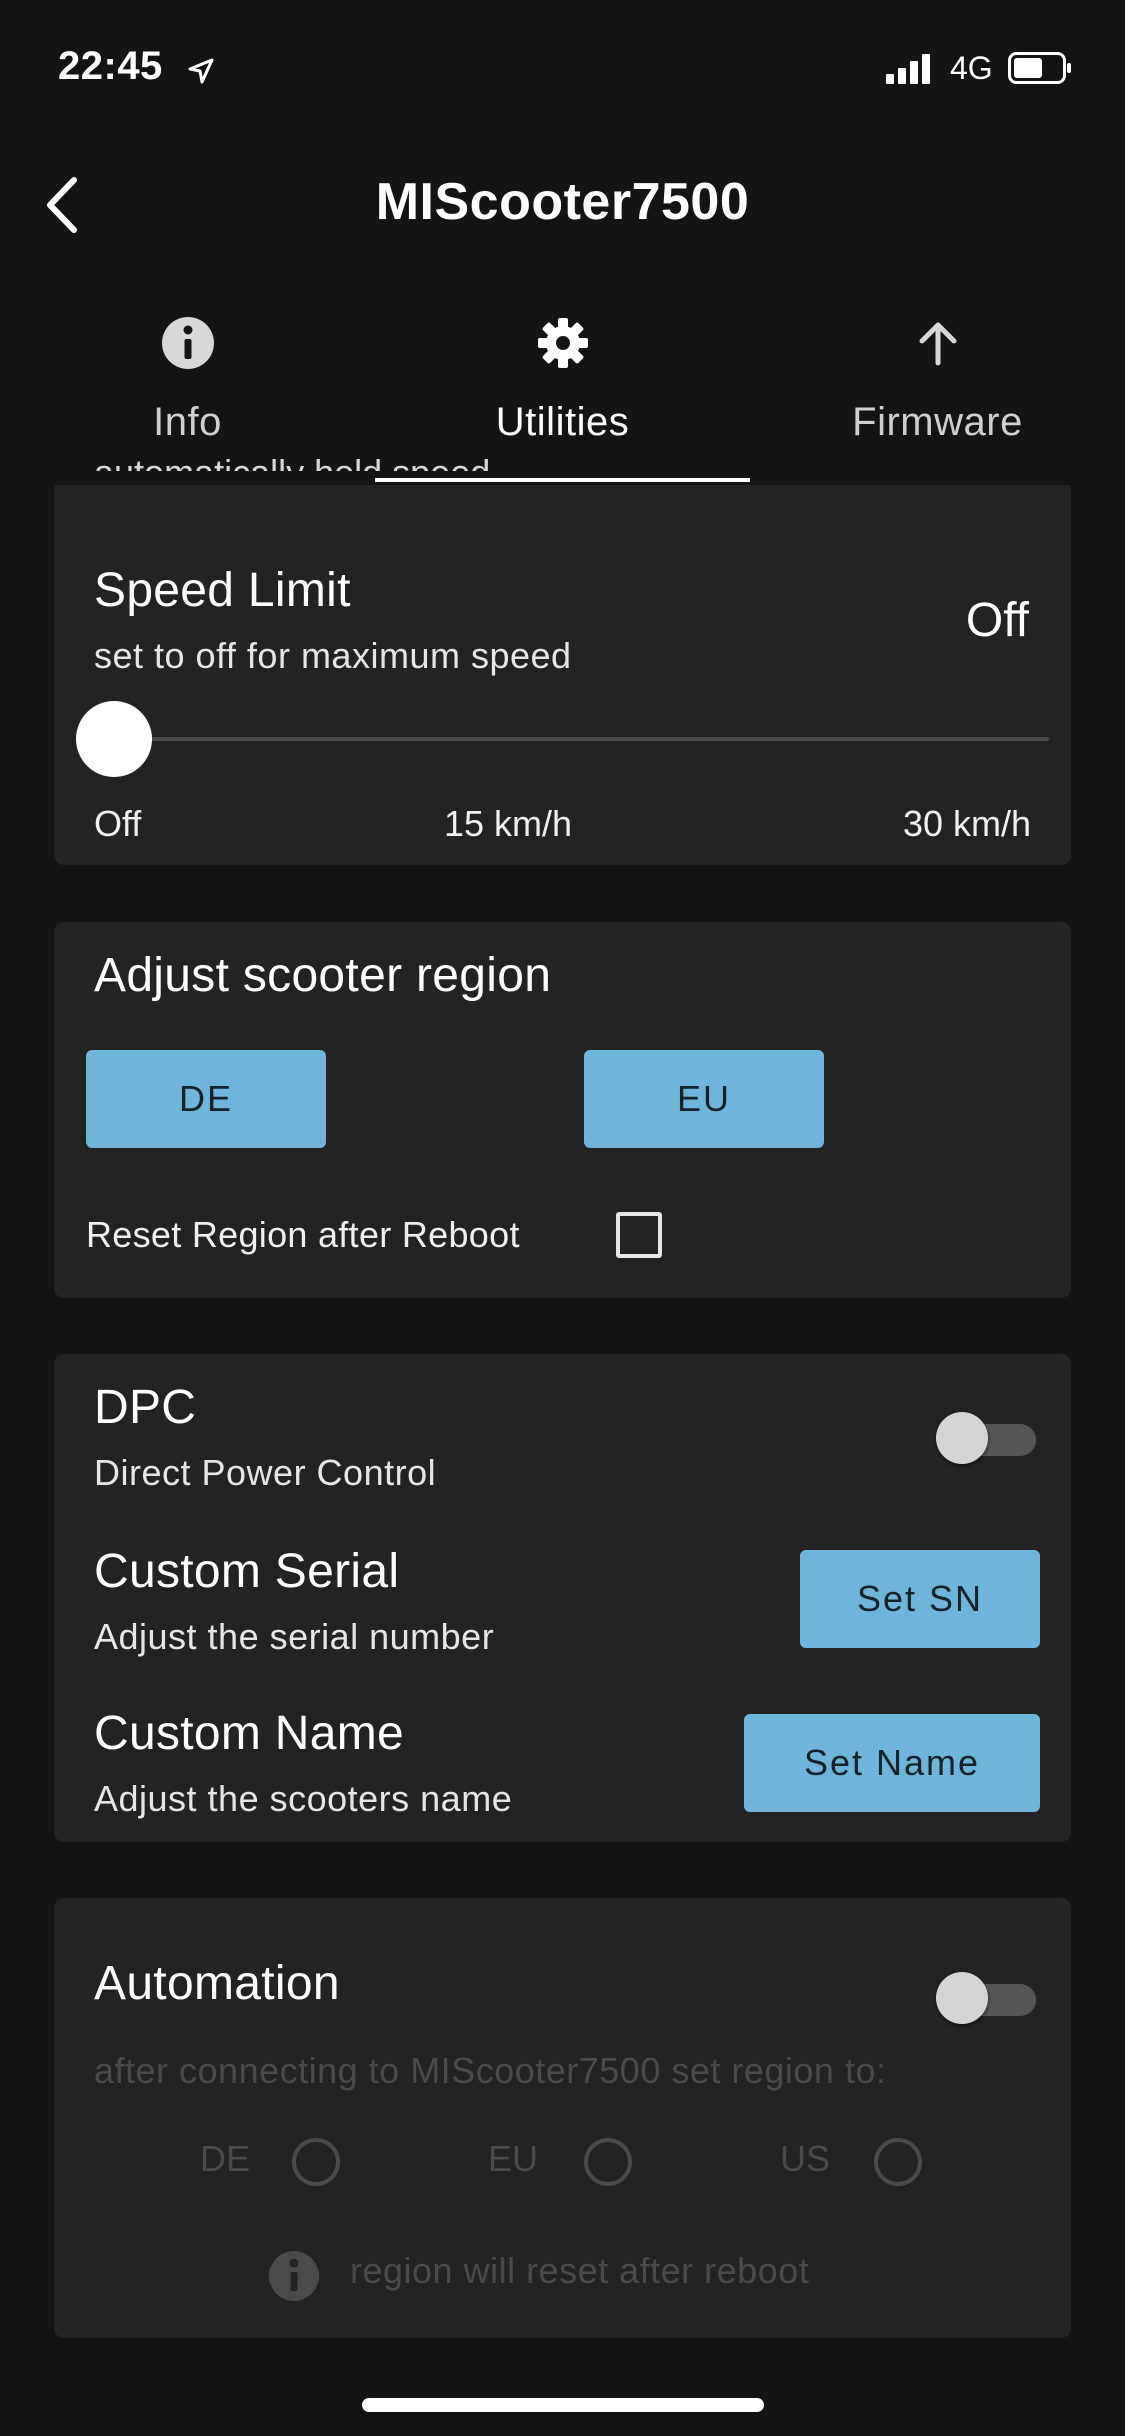 Image resolution: width=1125 pixels, height=2436 pixels. Describe the element at coordinates (908, 69) in the screenshot. I see `signal-strength-icon` at that location.